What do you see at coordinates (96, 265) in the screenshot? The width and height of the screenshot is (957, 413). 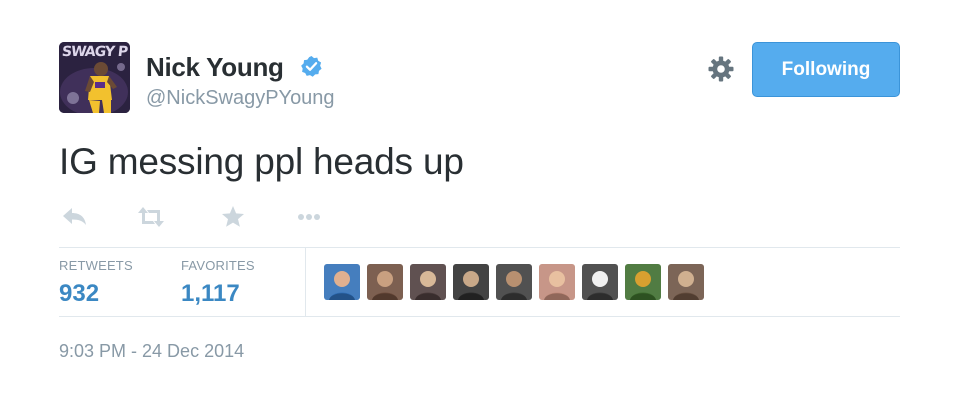 I see `retweets-label: RETWEETS` at bounding box center [96, 265].